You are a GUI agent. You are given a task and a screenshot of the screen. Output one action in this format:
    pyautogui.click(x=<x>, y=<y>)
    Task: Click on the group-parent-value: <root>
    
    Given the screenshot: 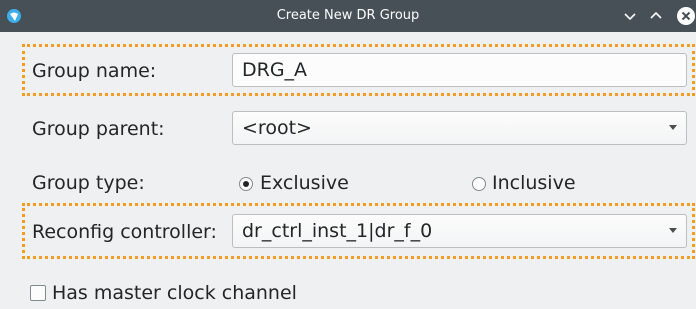 What is the action you would take?
    pyautogui.click(x=277, y=128)
    